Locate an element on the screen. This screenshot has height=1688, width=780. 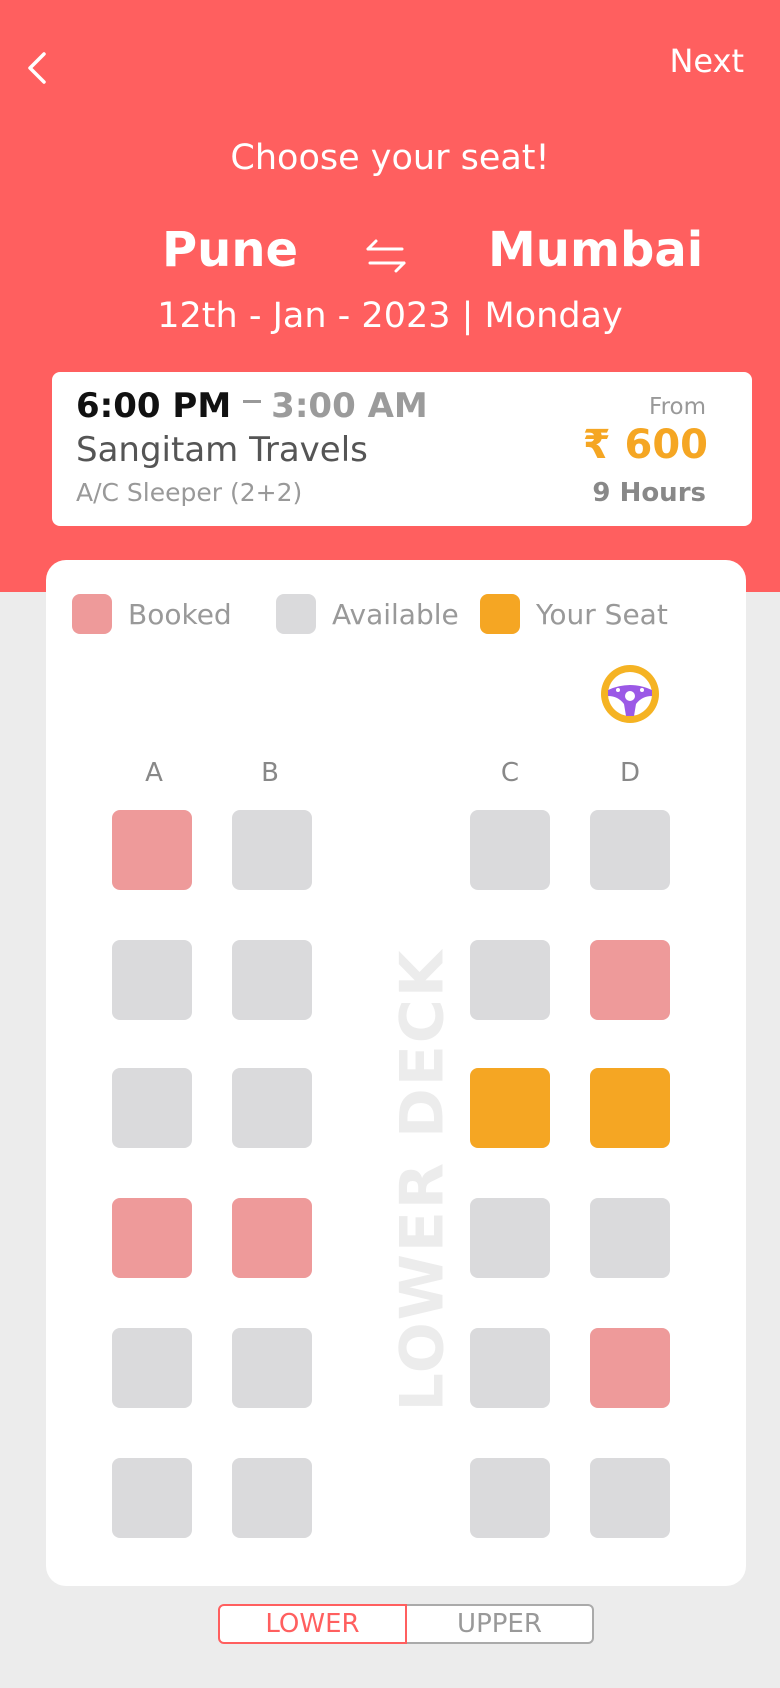
seat-b3-available is located at coordinates (272, 1108).